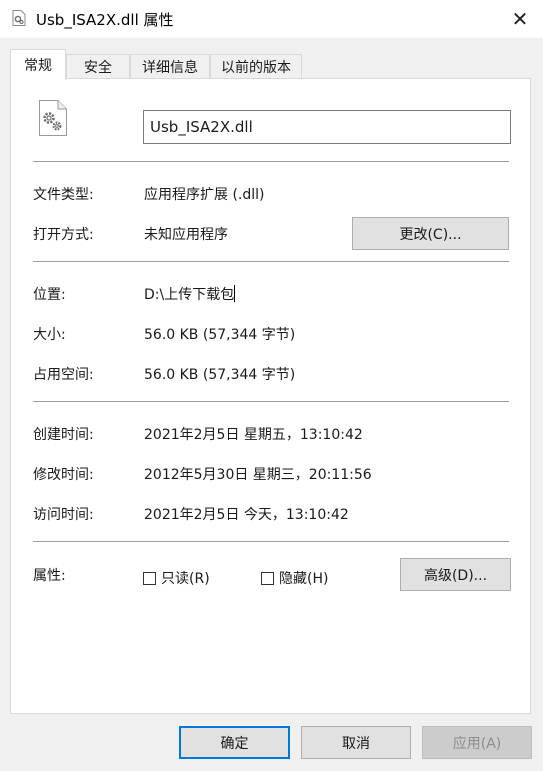 This screenshot has height=771, width=543. Describe the element at coordinates (105, 20) in the screenshot. I see `window-title: Usb_ISA2X.dll 属性` at that location.